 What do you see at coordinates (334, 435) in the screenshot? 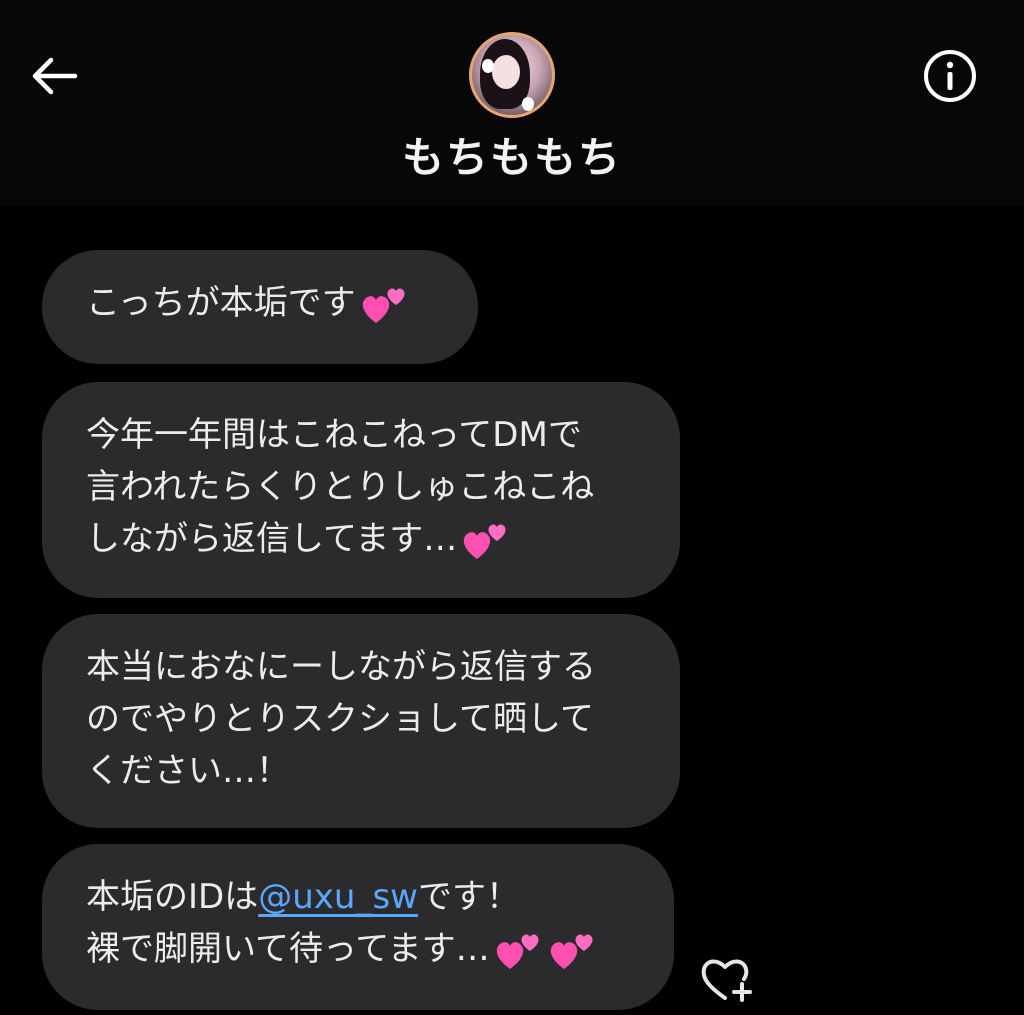
I see `message-line: 今年一年間はこねこねってDMで` at bounding box center [334, 435].